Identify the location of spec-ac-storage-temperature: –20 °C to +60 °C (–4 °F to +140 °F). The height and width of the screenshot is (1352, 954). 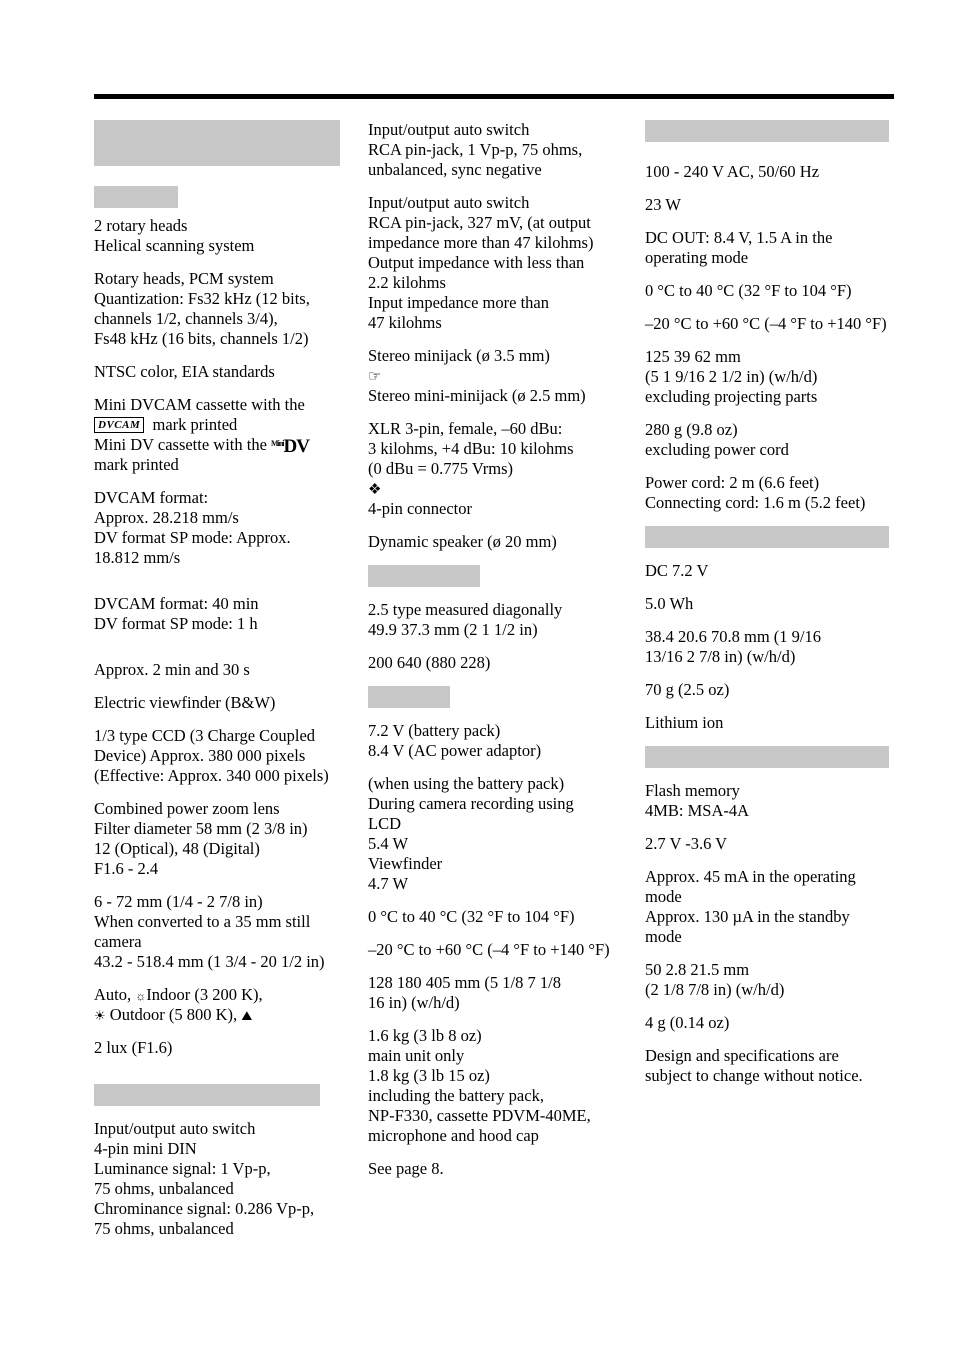
(770, 324).